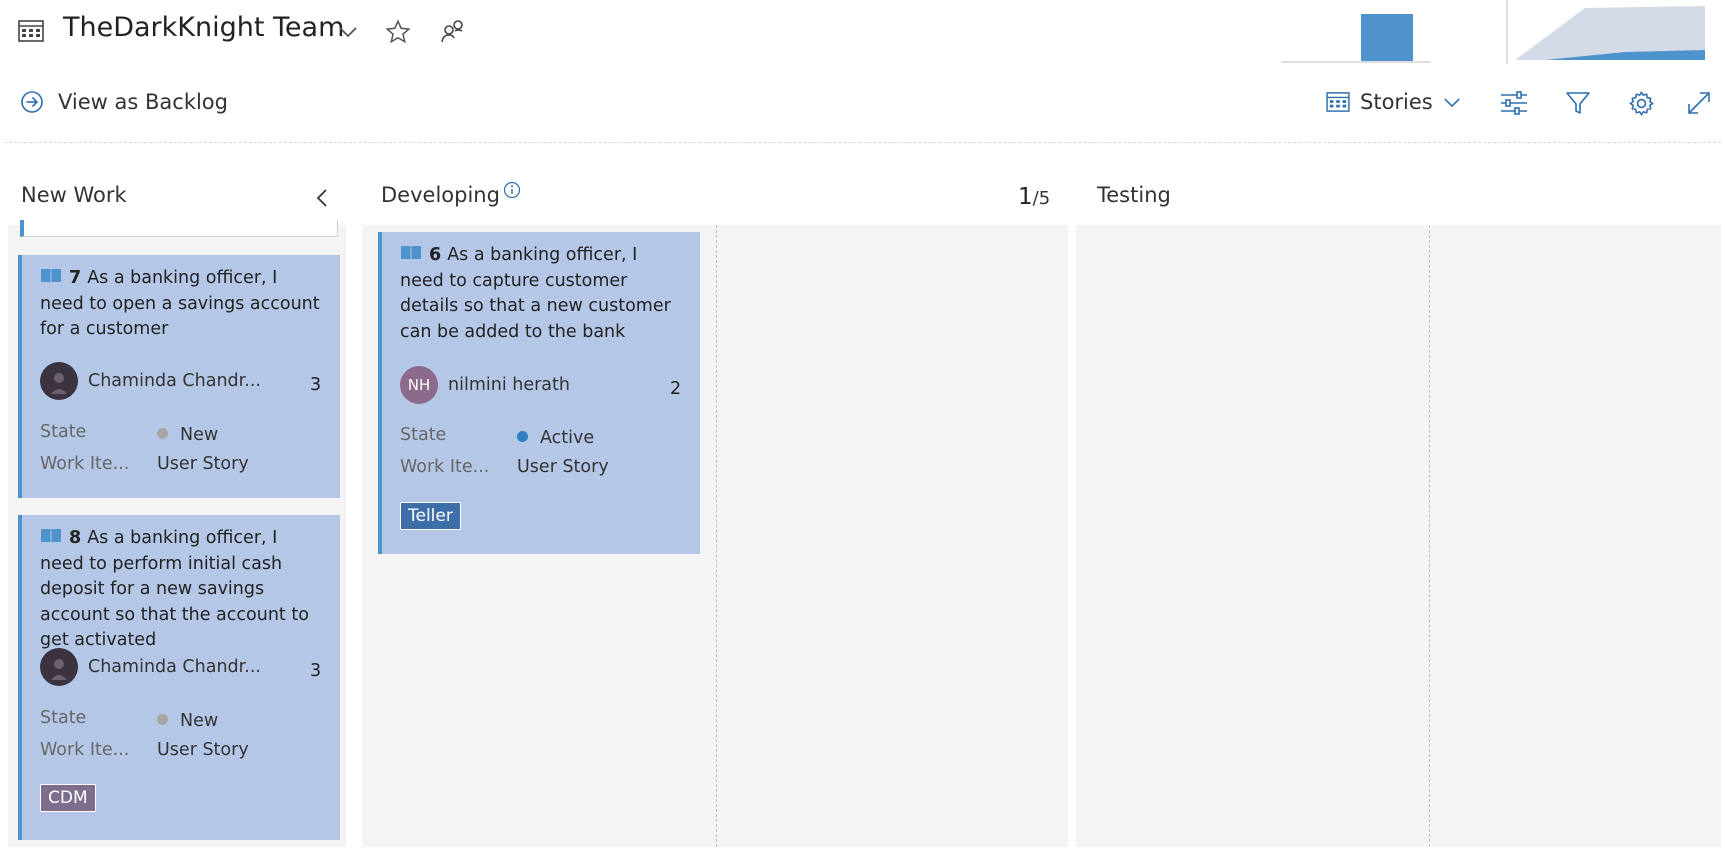  Describe the element at coordinates (1134, 195) in the screenshot. I see `column-header-testing: Testing` at that location.